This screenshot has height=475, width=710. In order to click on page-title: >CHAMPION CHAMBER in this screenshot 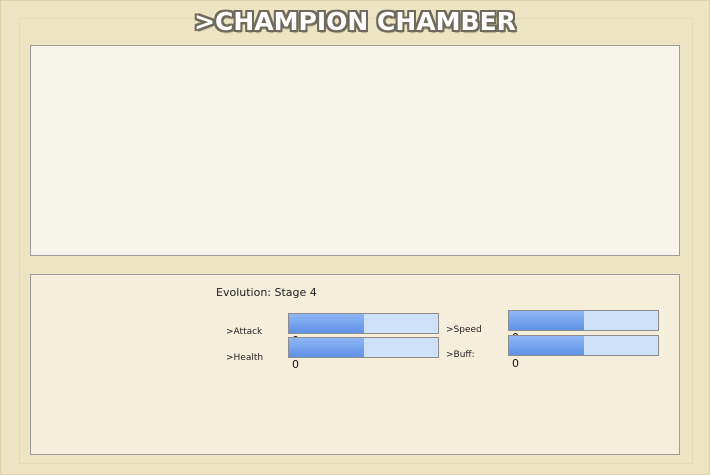, I will do `click(355, 21)`.